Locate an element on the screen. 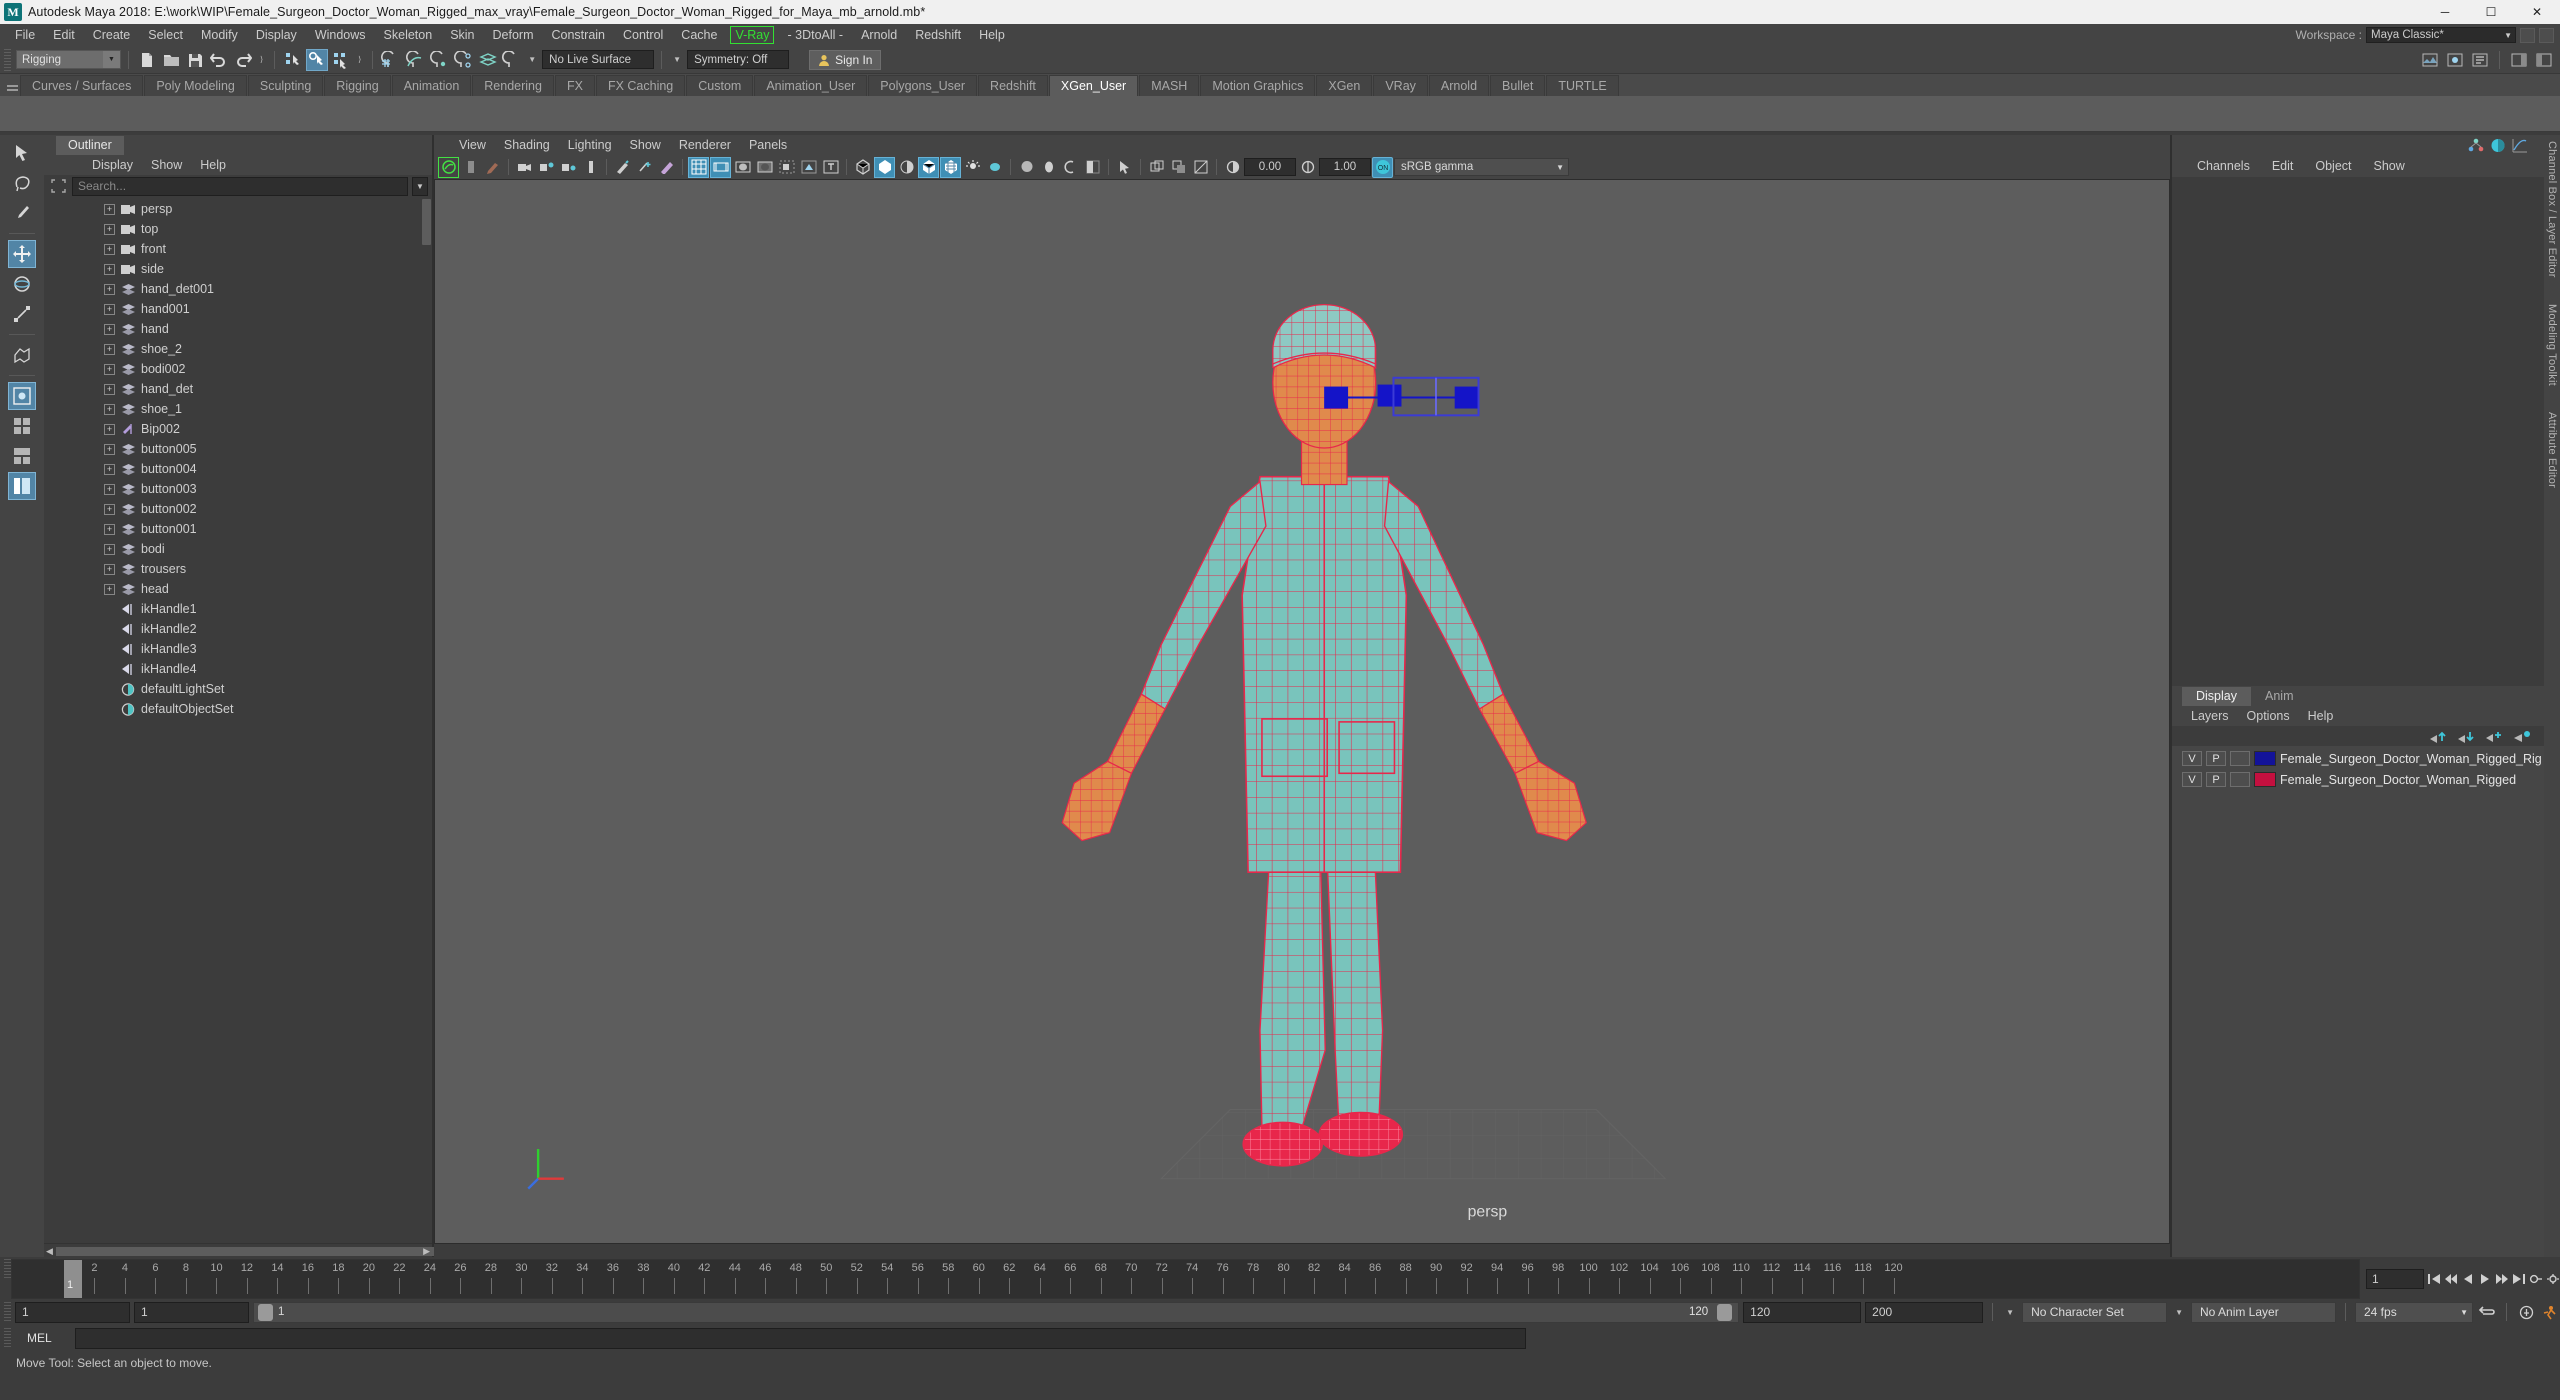 The width and height of the screenshot is (2560, 1400). select-component-icon is located at coordinates (341, 60).